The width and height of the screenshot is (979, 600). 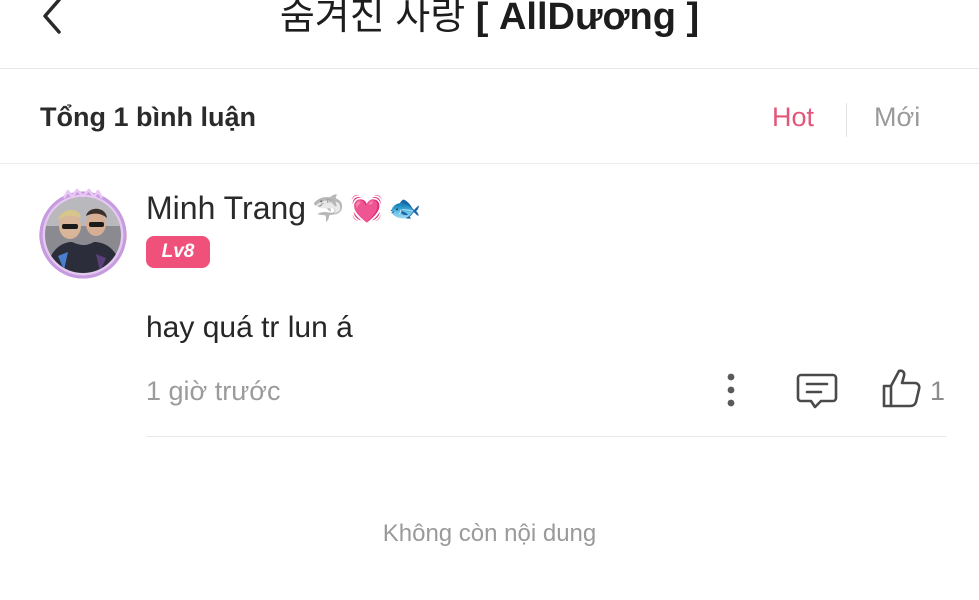 I want to click on more-vertical-icon, so click(x=731, y=390).